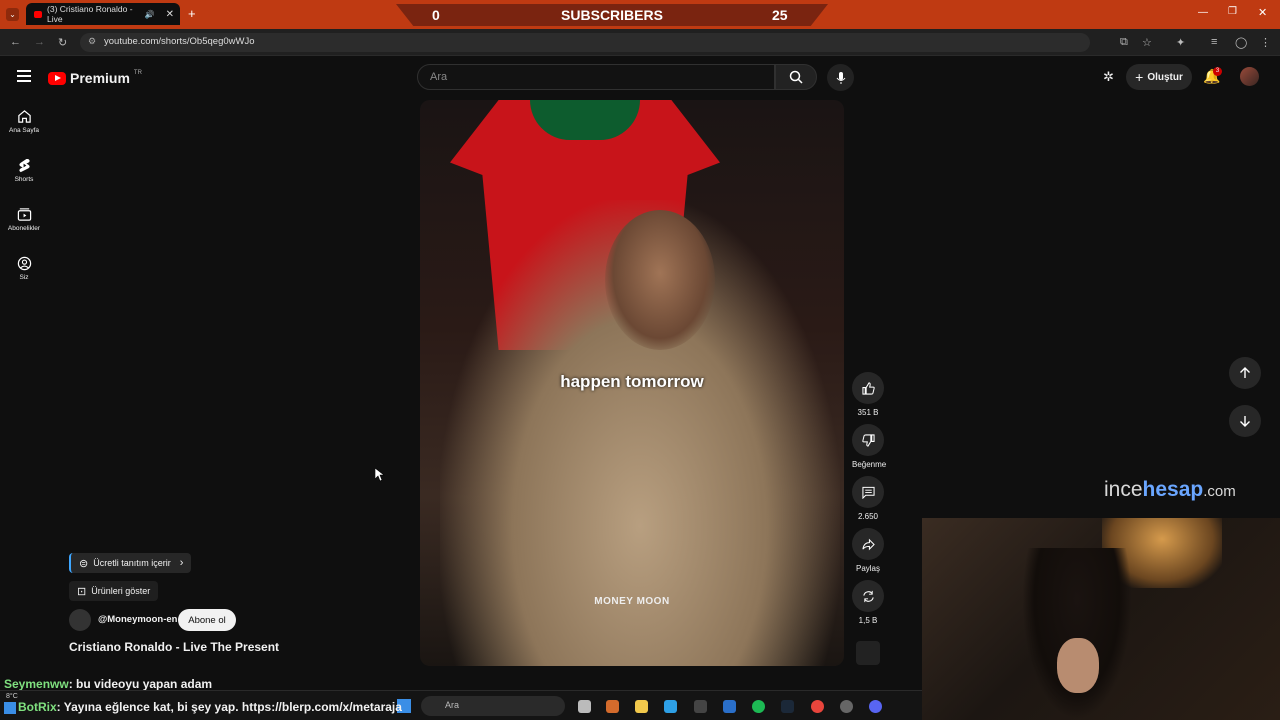 The image size is (1280, 720). I want to click on youtube-header: Premium TR Ara ✲ + Oluştur 🔔 3, so click(640, 77).